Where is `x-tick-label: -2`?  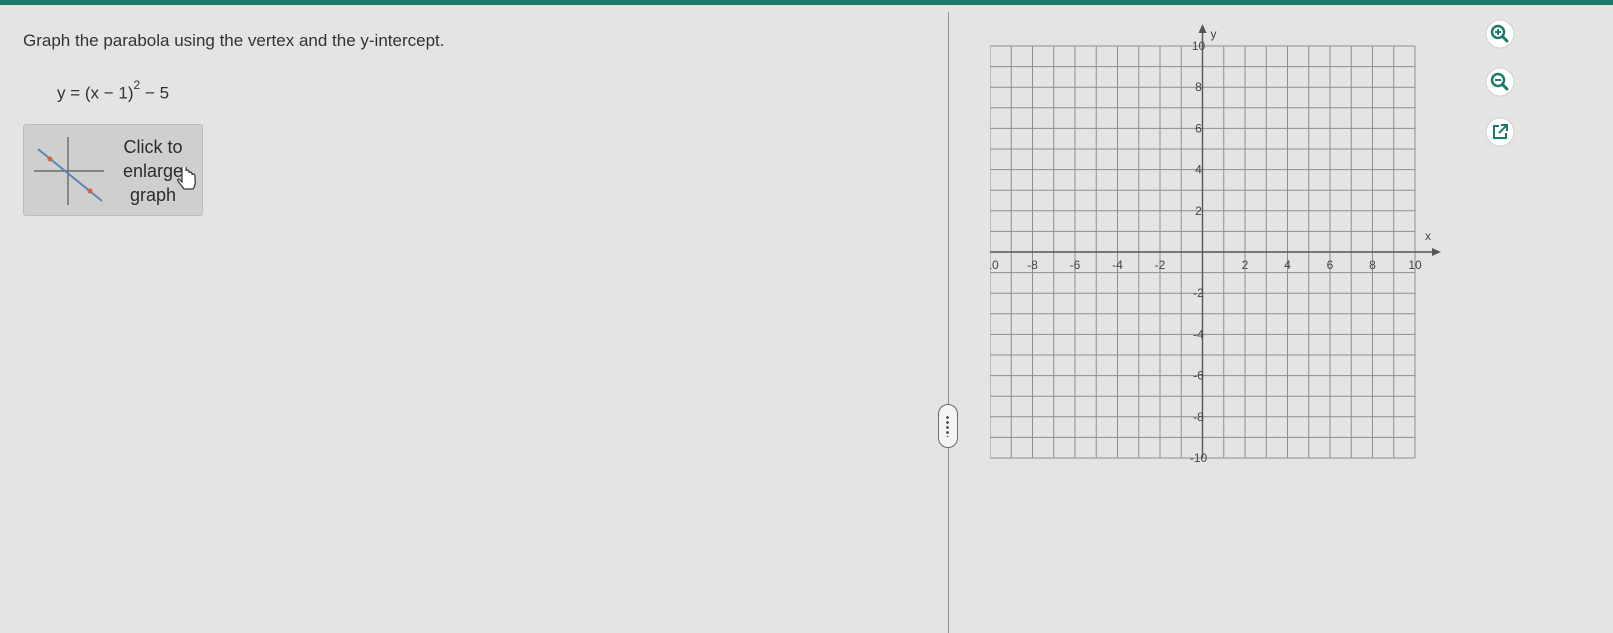
x-tick-label: -2 is located at coordinates (1160, 265).